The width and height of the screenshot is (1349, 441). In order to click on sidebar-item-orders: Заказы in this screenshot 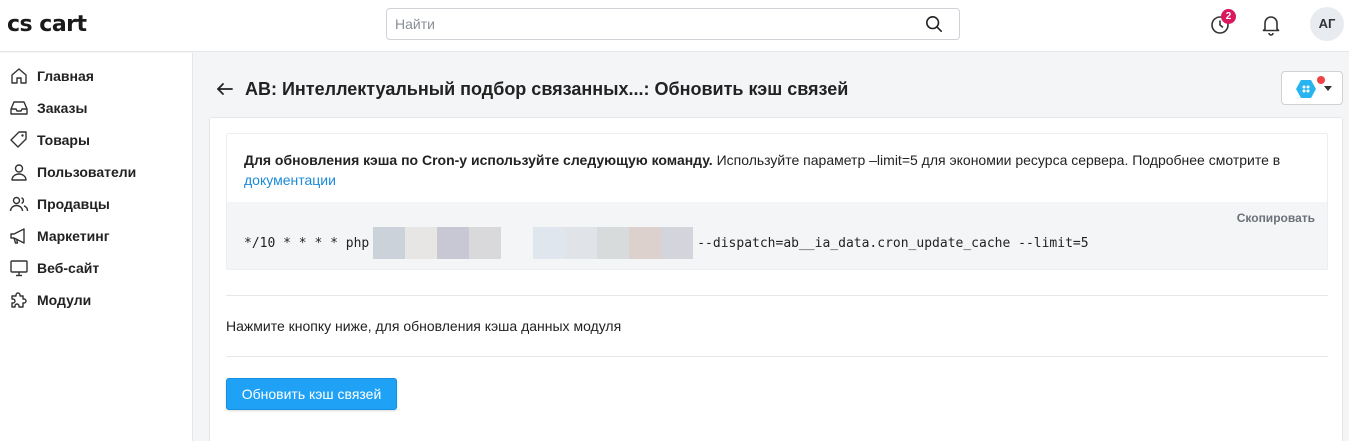, I will do `click(96, 108)`.